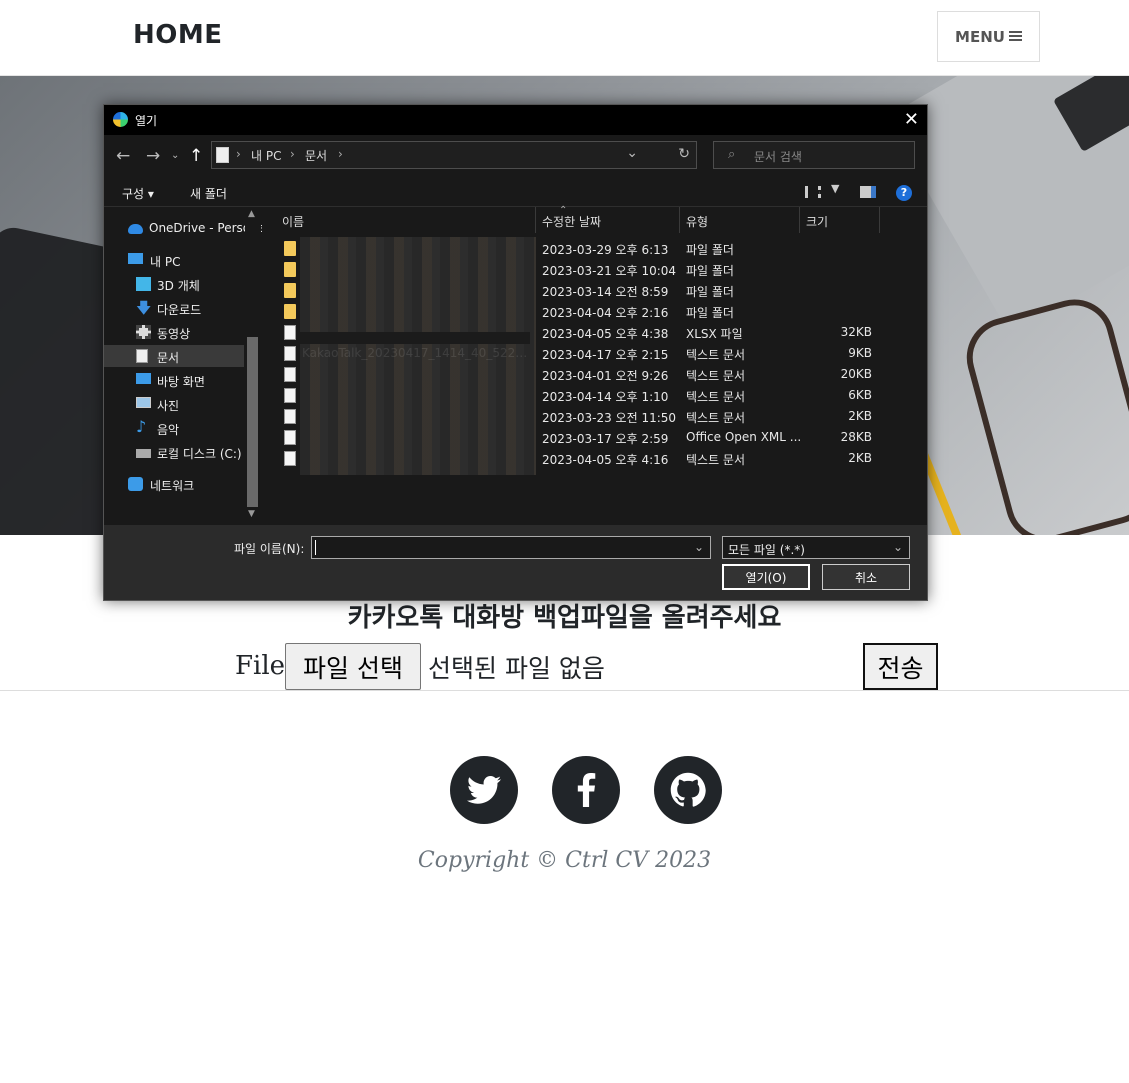 This screenshot has width=1129, height=1083. Describe the element at coordinates (174, 308) in the screenshot. I see `nav-item-downloads: 🡇 다운로드` at that location.